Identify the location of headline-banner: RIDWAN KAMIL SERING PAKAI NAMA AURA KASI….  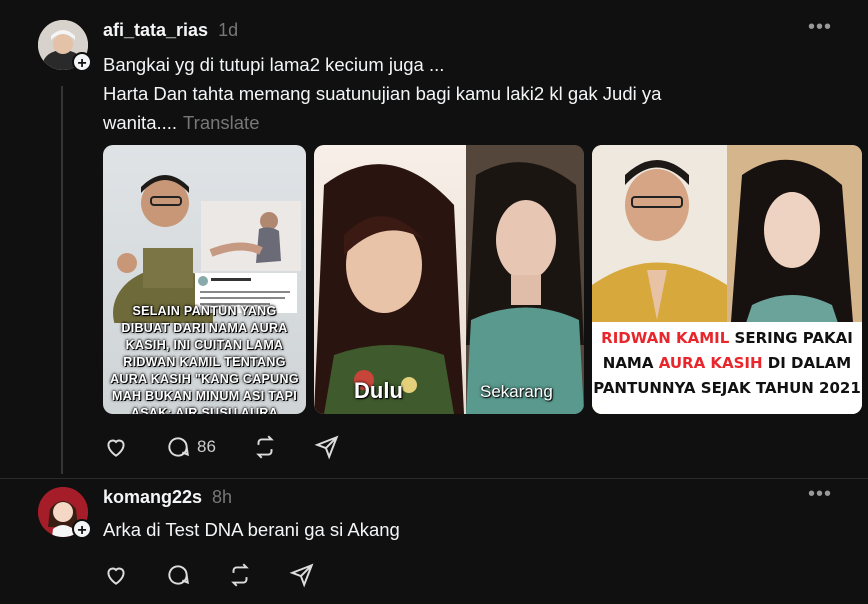
(727, 368).